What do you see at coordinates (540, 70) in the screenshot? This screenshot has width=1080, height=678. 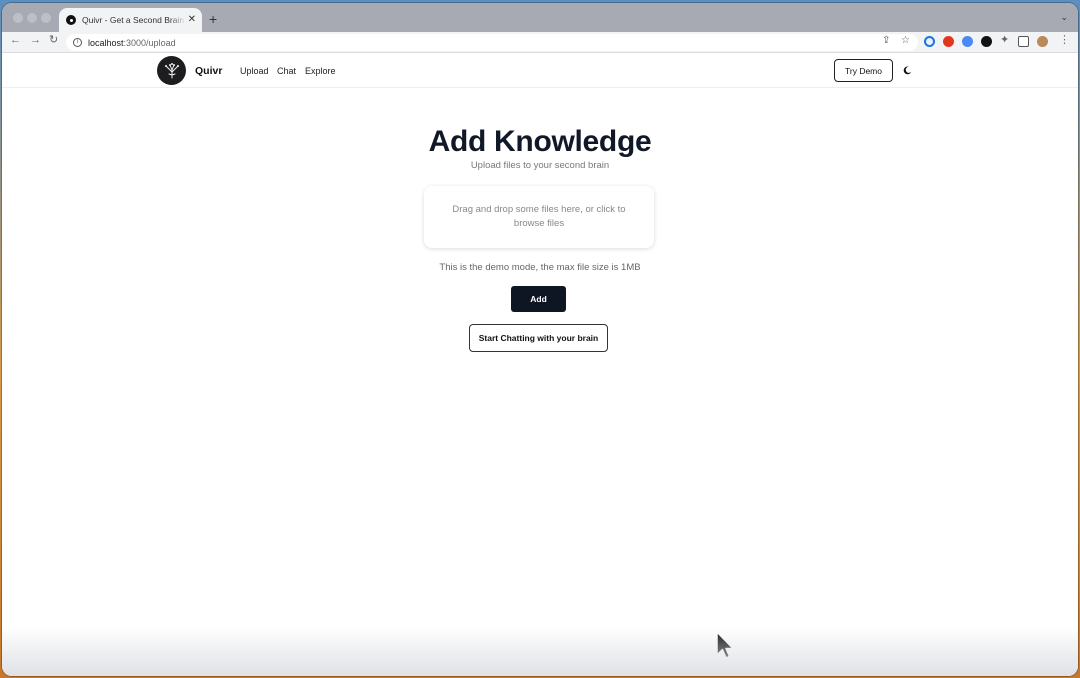 I see `site-header: Quivr Upload Chat Explore Try Demo` at bounding box center [540, 70].